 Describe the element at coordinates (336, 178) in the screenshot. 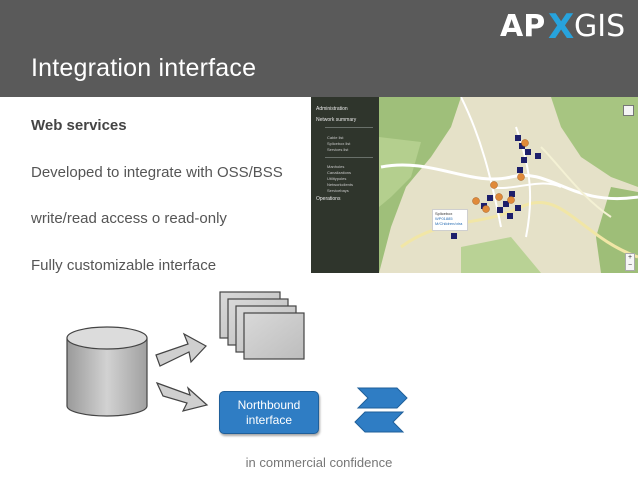

I see `map-menu-utilitypoles: Utilitypoles` at that location.